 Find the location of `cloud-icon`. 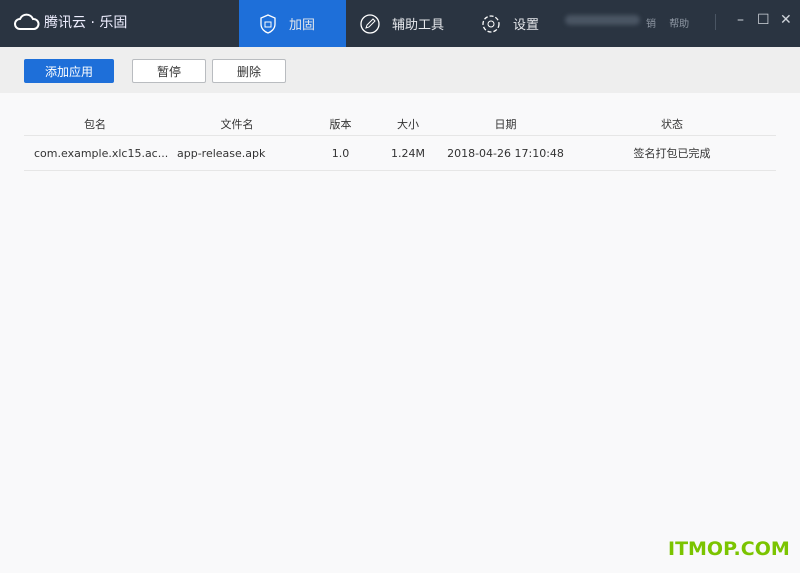

cloud-icon is located at coordinates (27, 21).